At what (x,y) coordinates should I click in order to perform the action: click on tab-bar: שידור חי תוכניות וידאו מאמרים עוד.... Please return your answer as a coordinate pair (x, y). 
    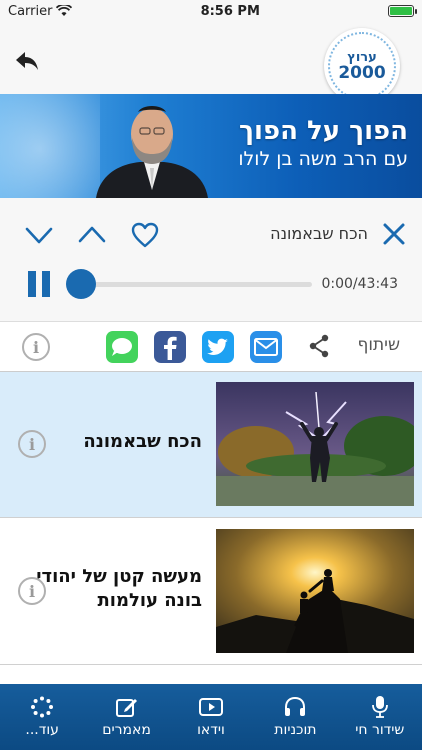
    Looking at the image, I should click on (211, 717).